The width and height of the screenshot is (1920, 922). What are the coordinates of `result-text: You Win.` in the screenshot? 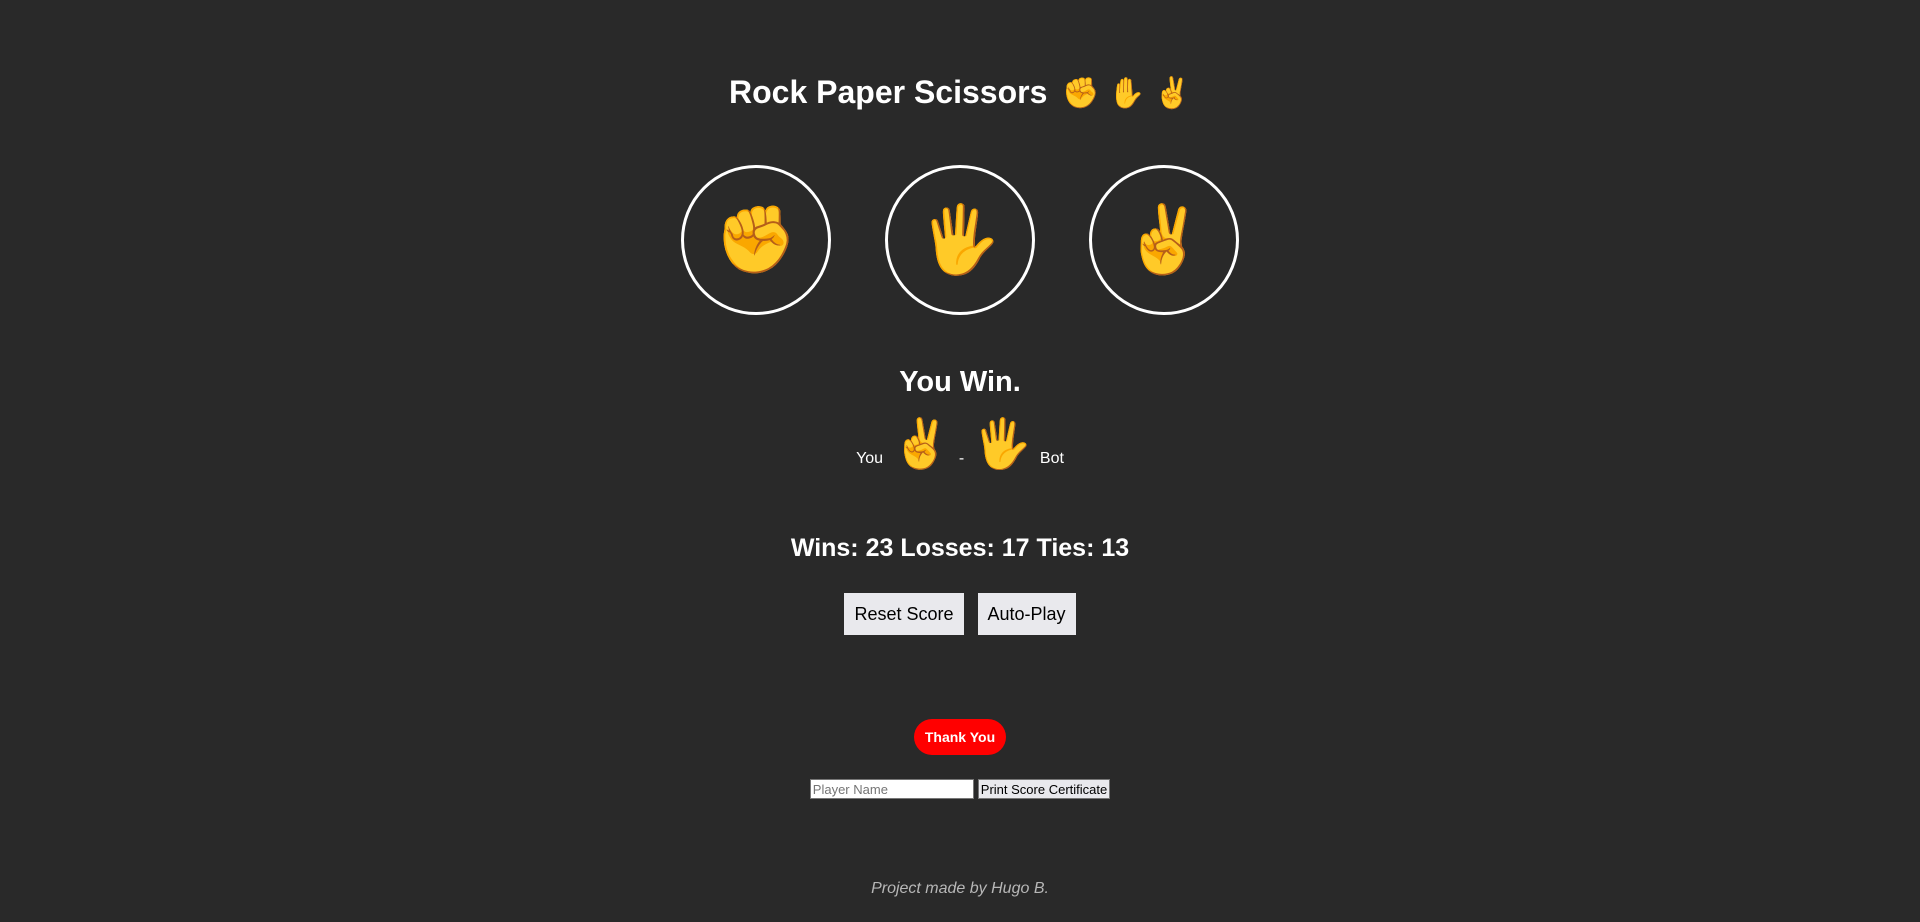 It's located at (960, 382).